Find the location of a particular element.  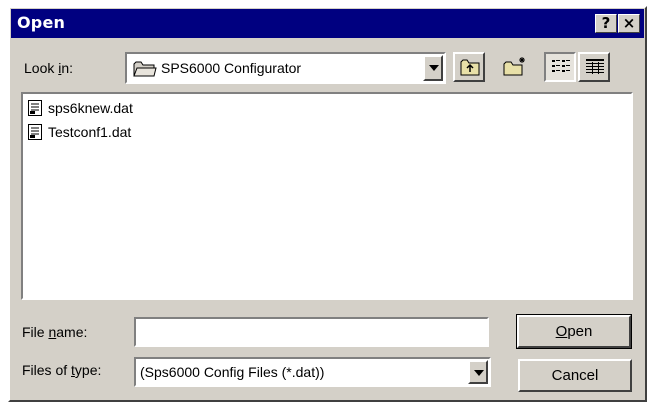

cancel-button: Cancel is located at coordinates (575, 375).